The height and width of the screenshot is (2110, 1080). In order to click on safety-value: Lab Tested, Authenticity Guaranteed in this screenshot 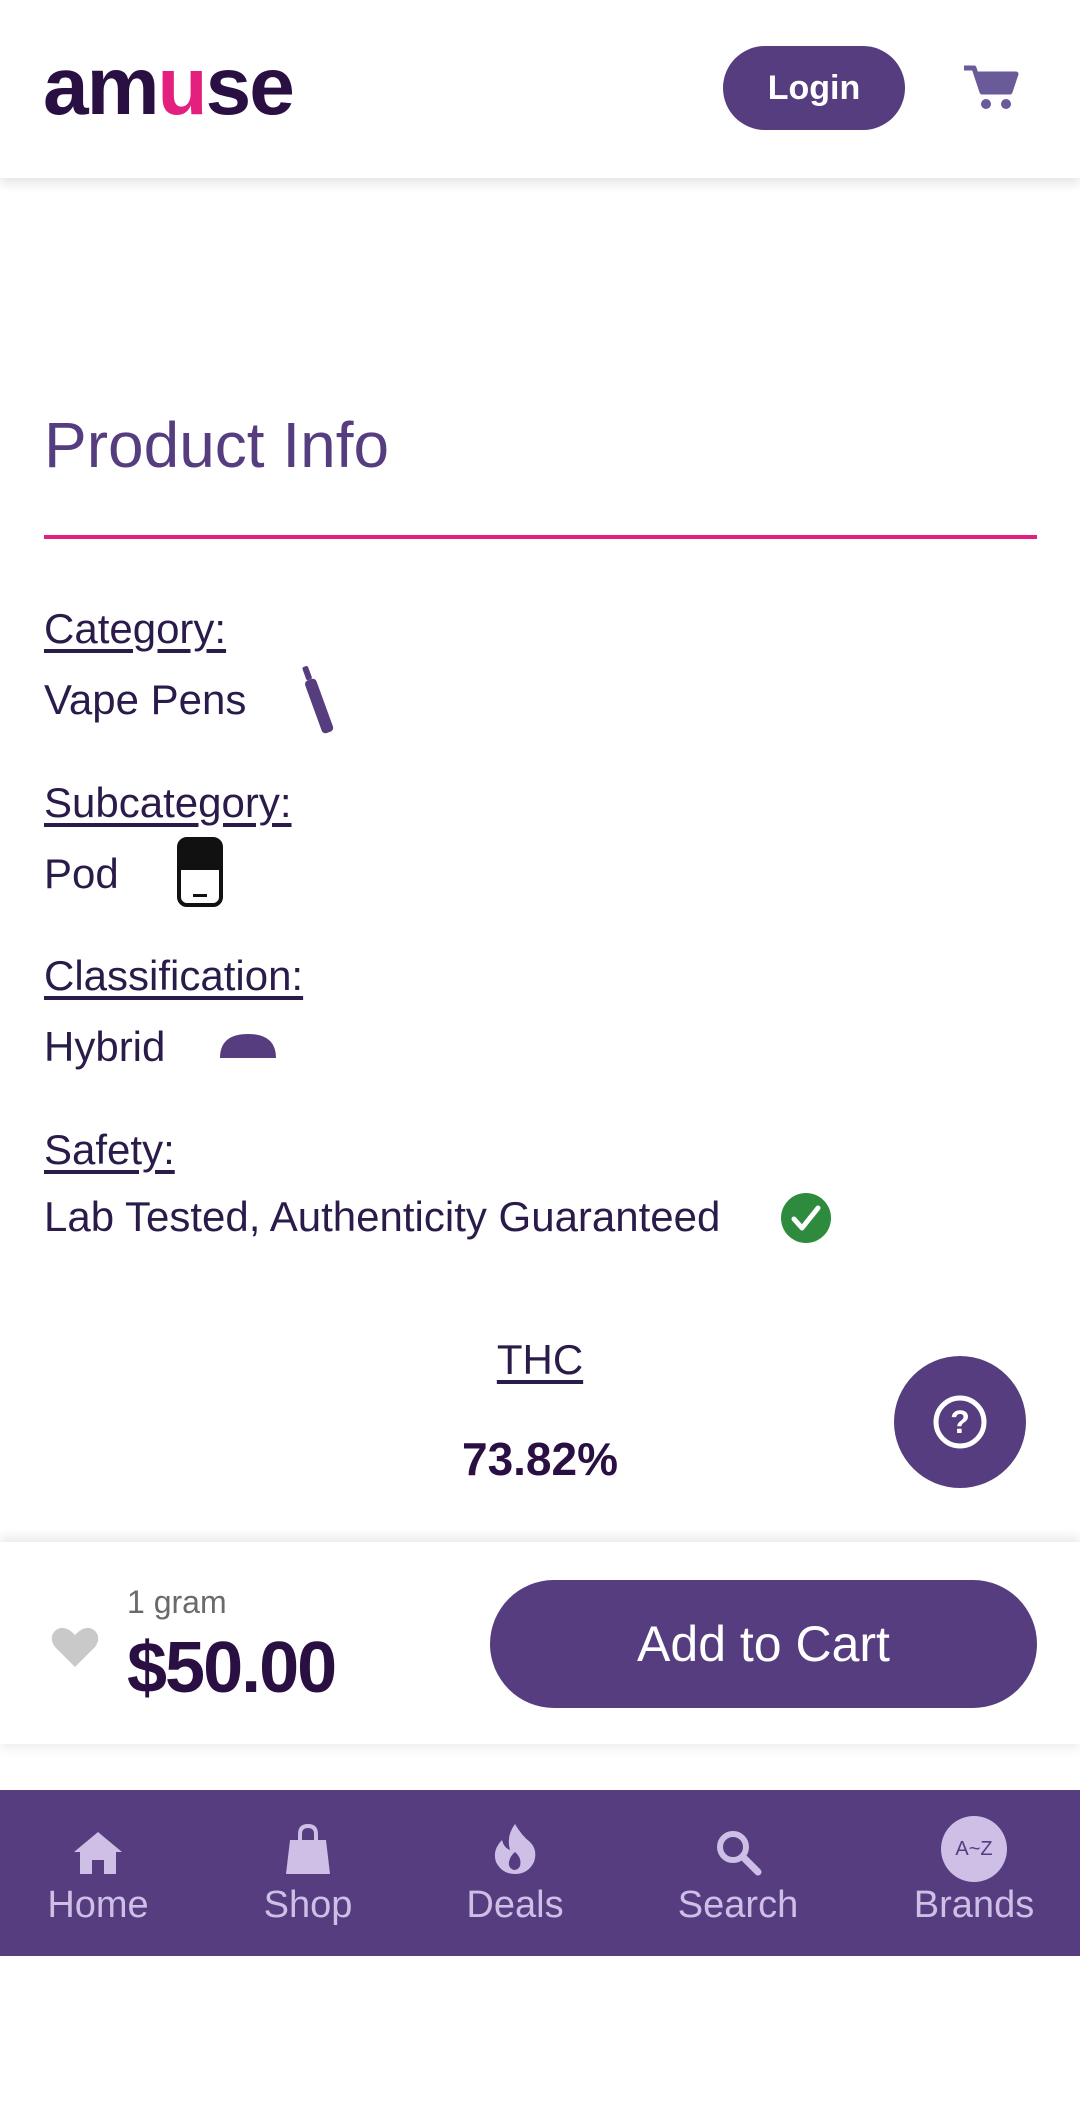, I will do `click(382, 1216)`.